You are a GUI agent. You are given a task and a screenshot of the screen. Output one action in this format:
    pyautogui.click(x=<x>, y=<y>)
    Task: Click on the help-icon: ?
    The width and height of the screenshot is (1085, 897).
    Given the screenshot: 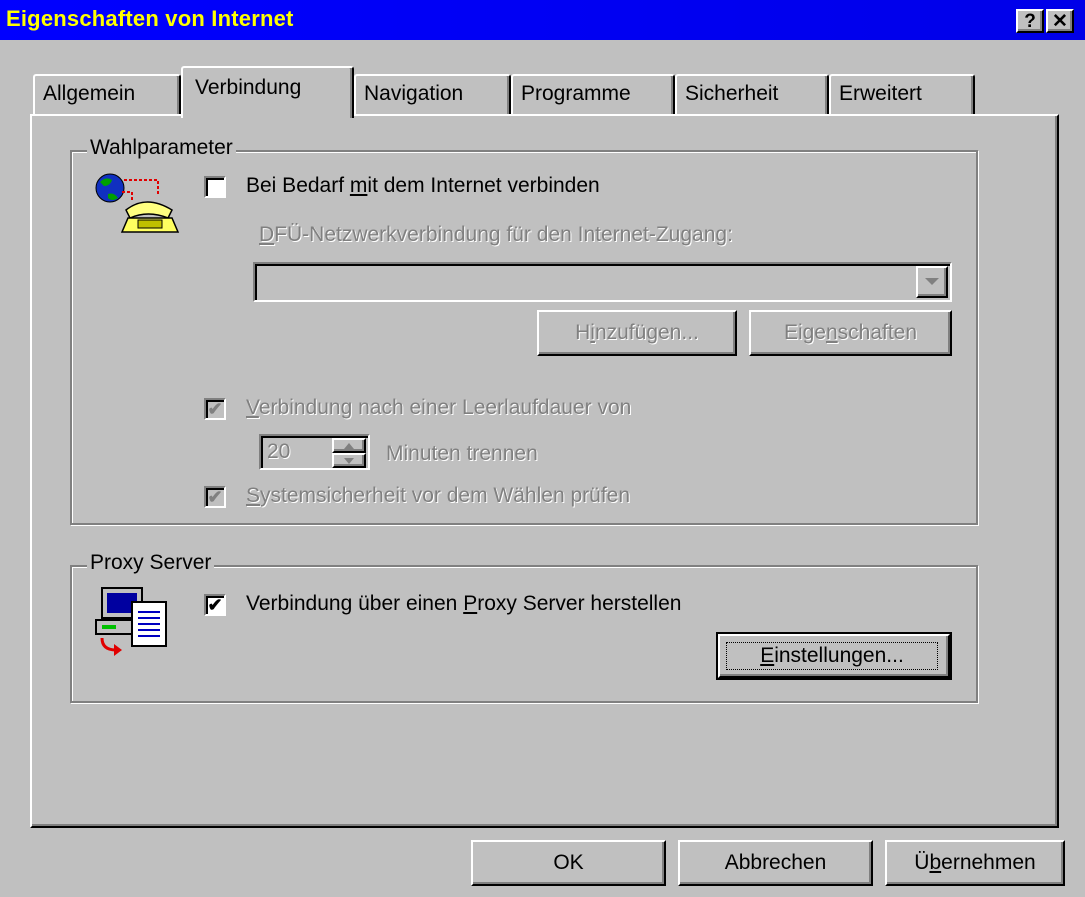 What is the action you would take?
    pyautogui.click(x=1030, y=21)
    